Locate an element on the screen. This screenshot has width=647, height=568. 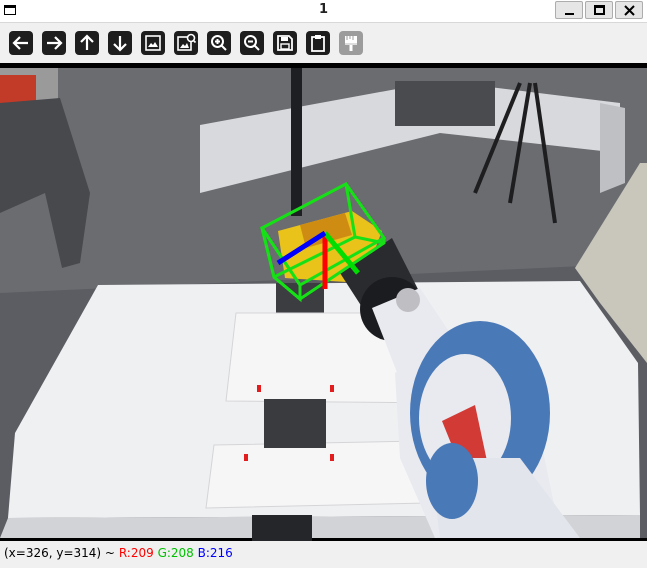
cursor-coordinates: (x=326, y=314) ~ is located at coordinates (59, 553).